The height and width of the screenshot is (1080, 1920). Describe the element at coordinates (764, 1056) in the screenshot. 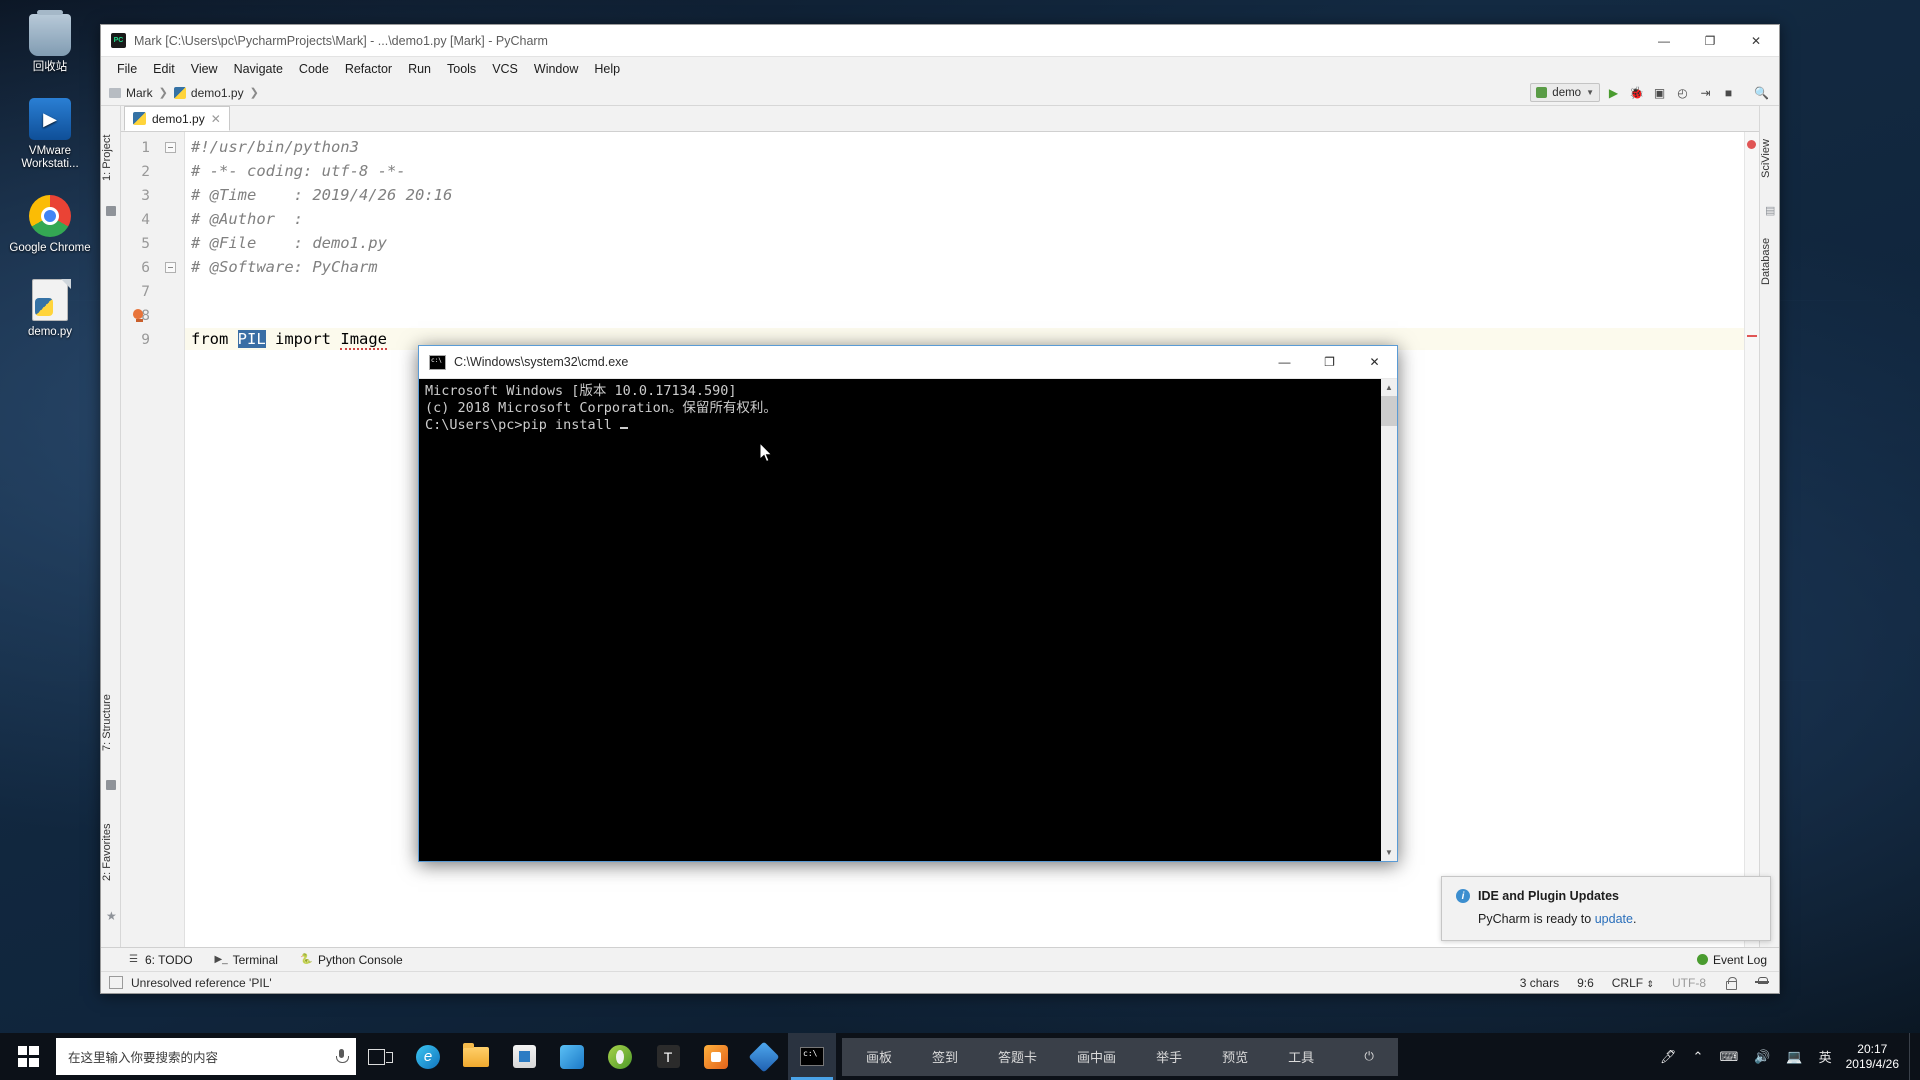

I see `taskbar-item-diamond-app` at that location.